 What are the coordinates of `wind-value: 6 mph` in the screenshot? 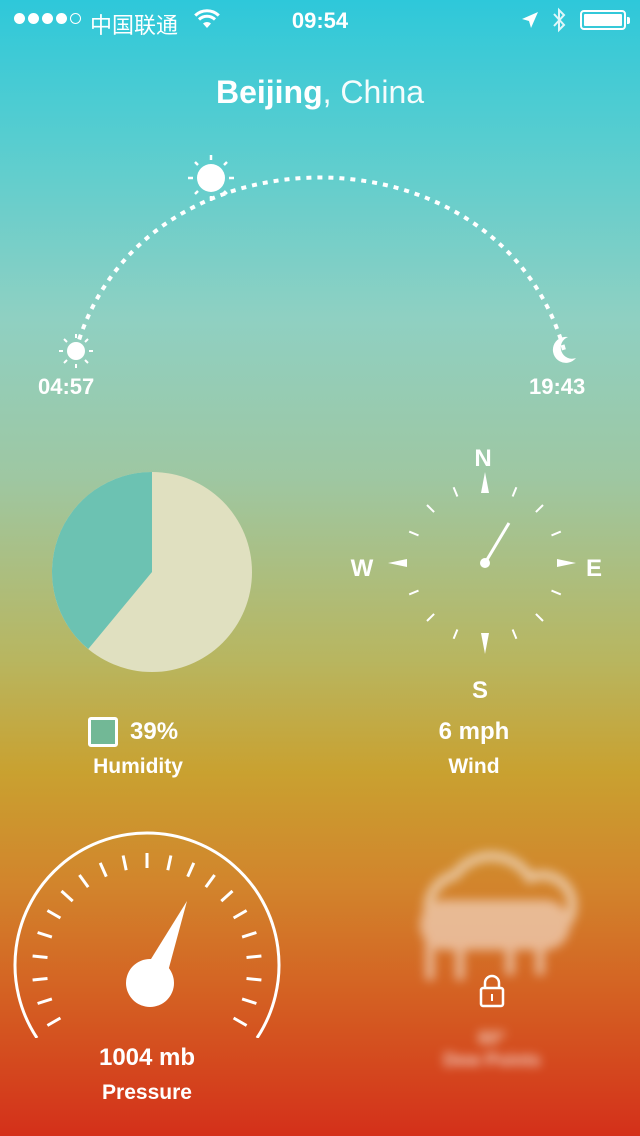 It's located at (474, 731).